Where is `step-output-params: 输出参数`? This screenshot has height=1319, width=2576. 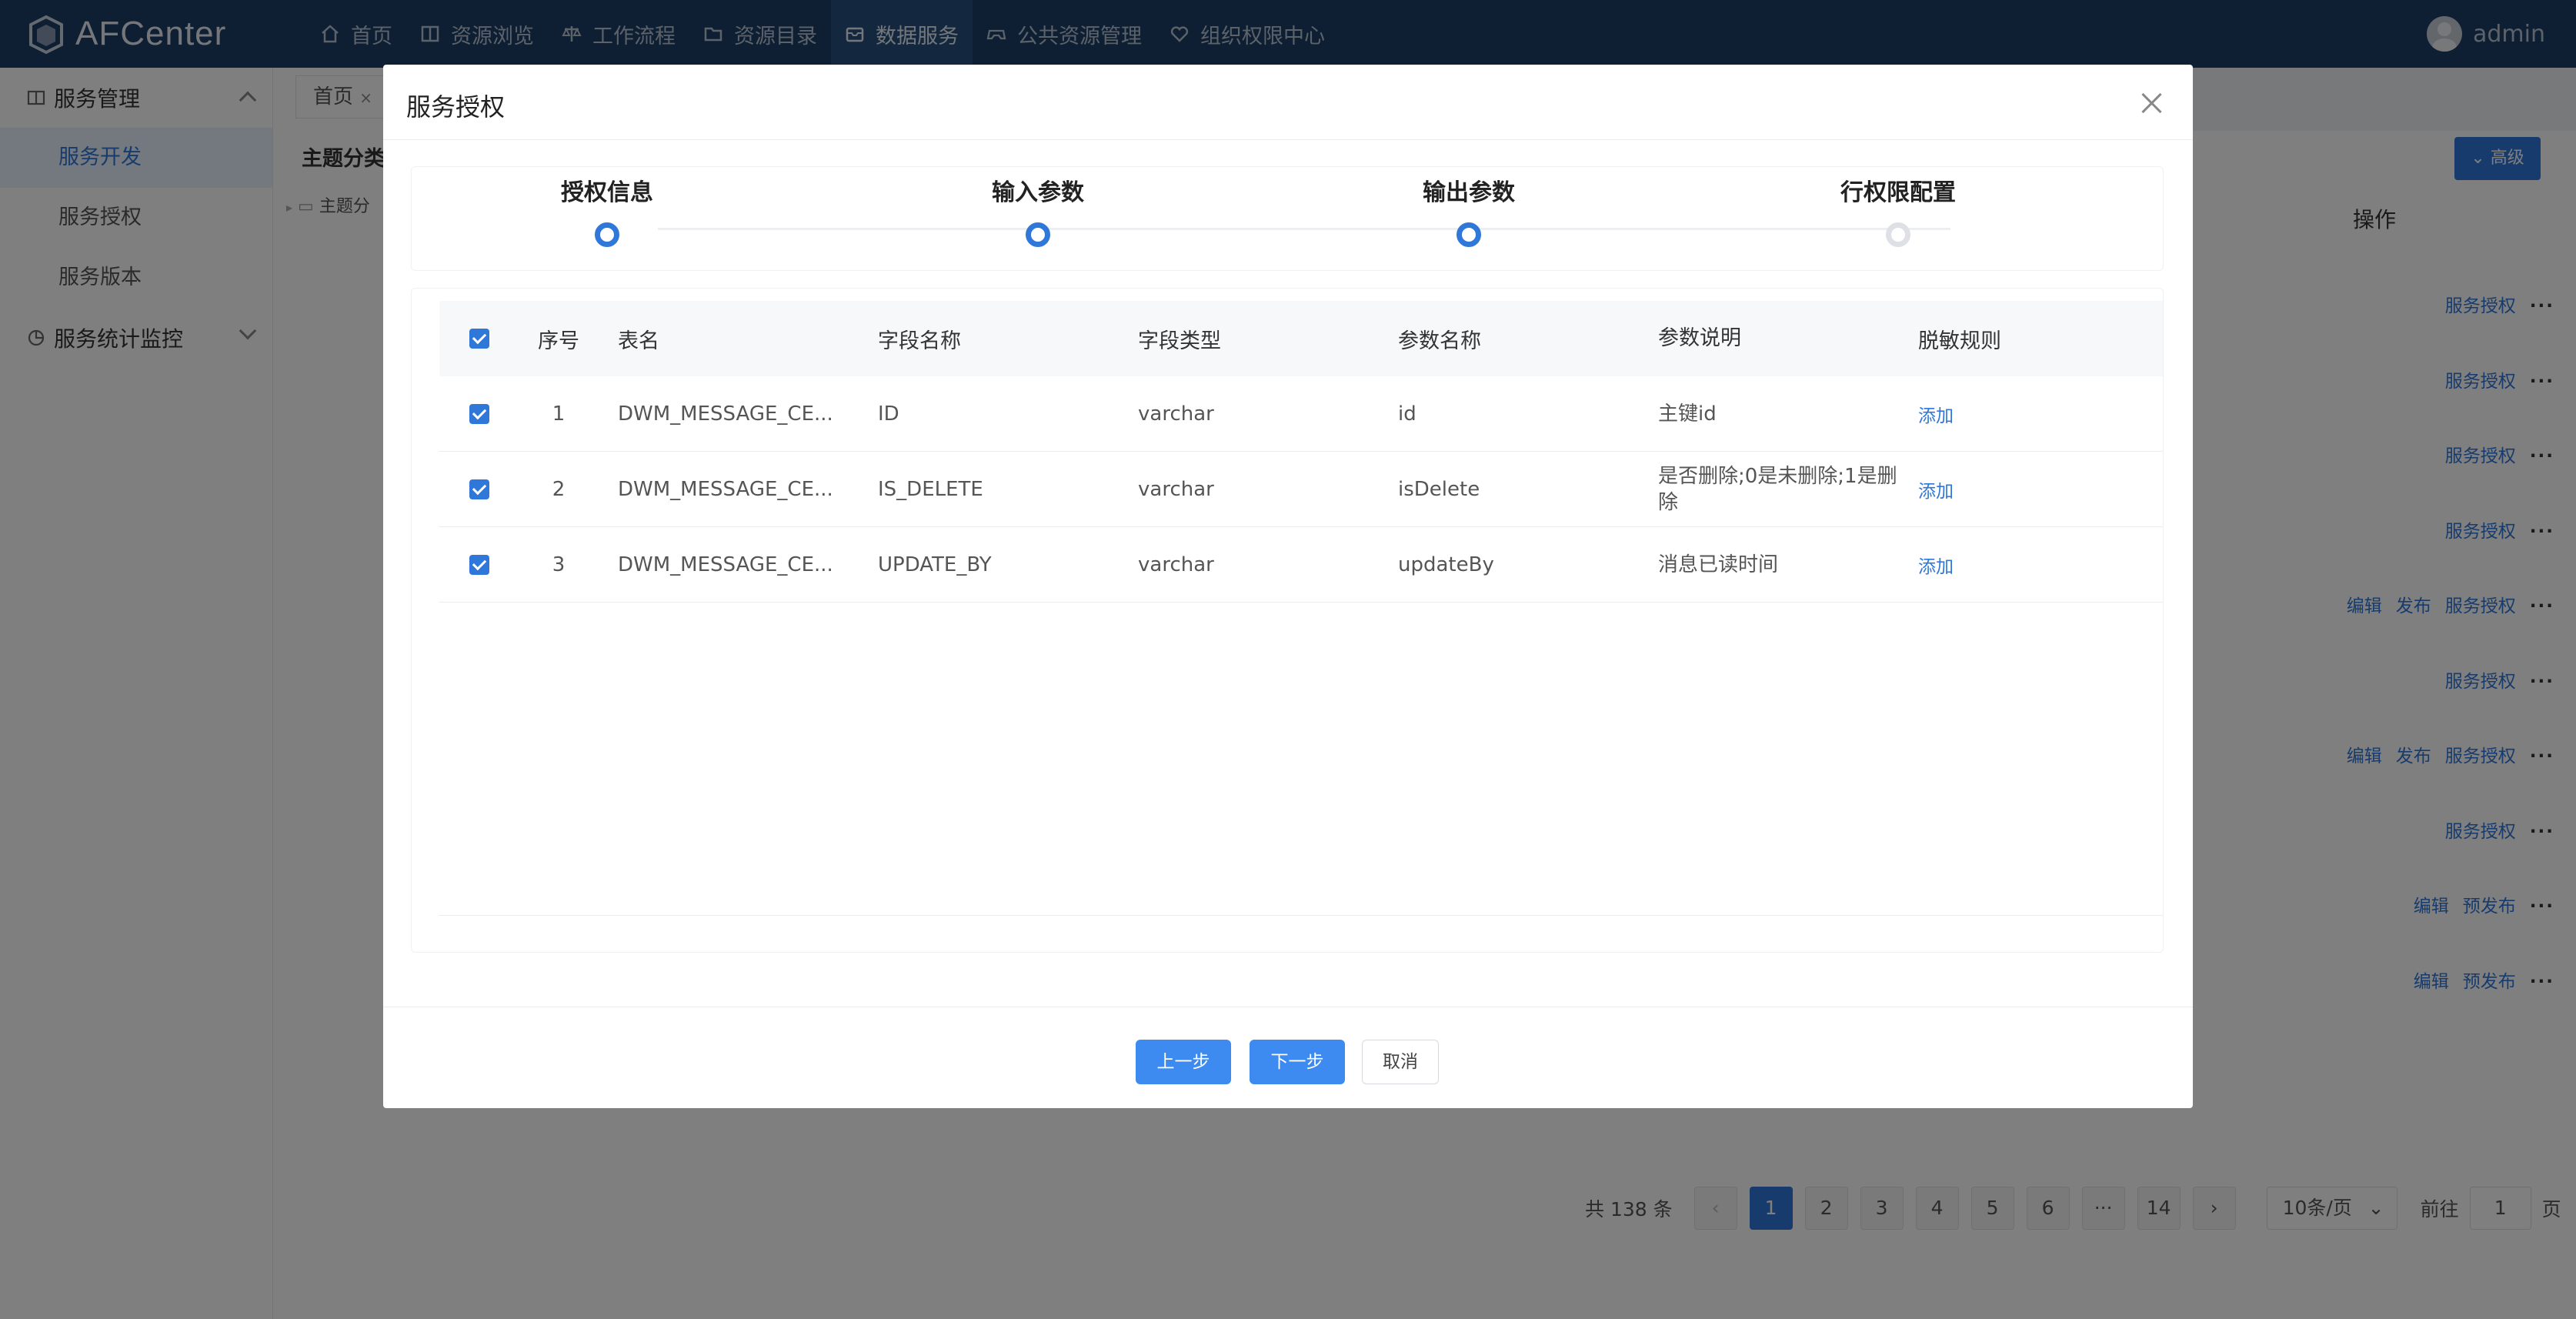 step-output-params: 输出参数 is located at coordinates (1469, 207).